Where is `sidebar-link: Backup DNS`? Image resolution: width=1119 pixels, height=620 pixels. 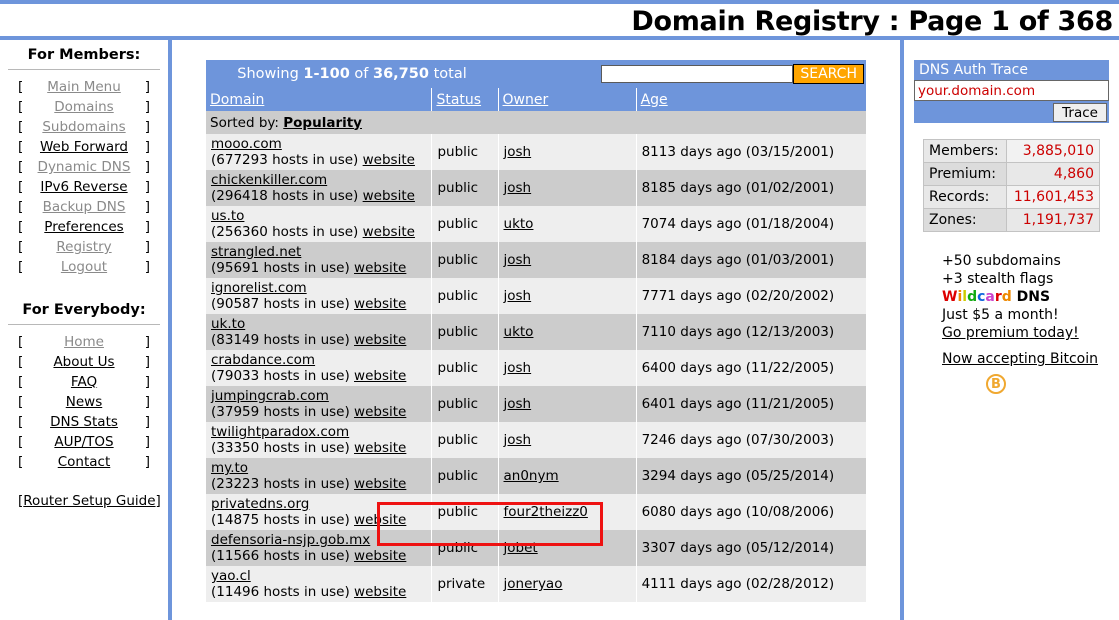 sidebar-link: Backup DNS is located at coordinates (84, 207).